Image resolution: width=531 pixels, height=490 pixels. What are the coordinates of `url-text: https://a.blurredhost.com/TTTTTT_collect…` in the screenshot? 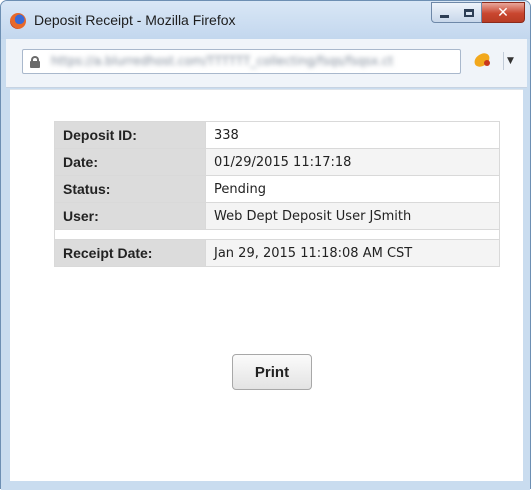 It's located at (251, 61).